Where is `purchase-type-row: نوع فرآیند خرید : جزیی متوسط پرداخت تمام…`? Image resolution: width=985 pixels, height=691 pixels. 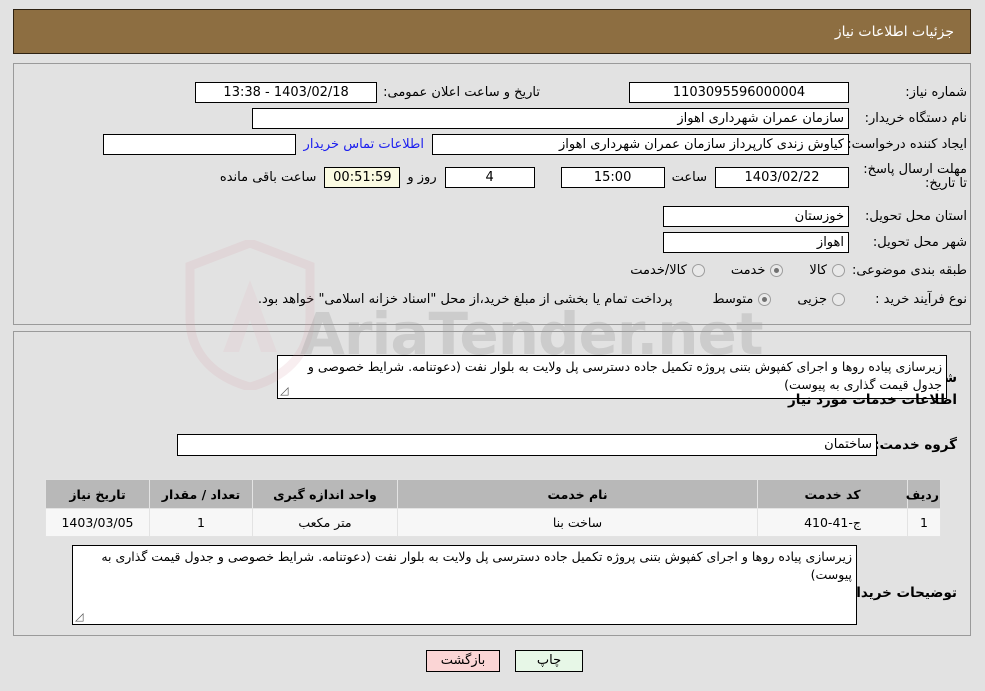
purchase-type-row: نوع فرآیند خرید : جزیی متوسط پرداخت تمام… is located at coordinates (612, 299).